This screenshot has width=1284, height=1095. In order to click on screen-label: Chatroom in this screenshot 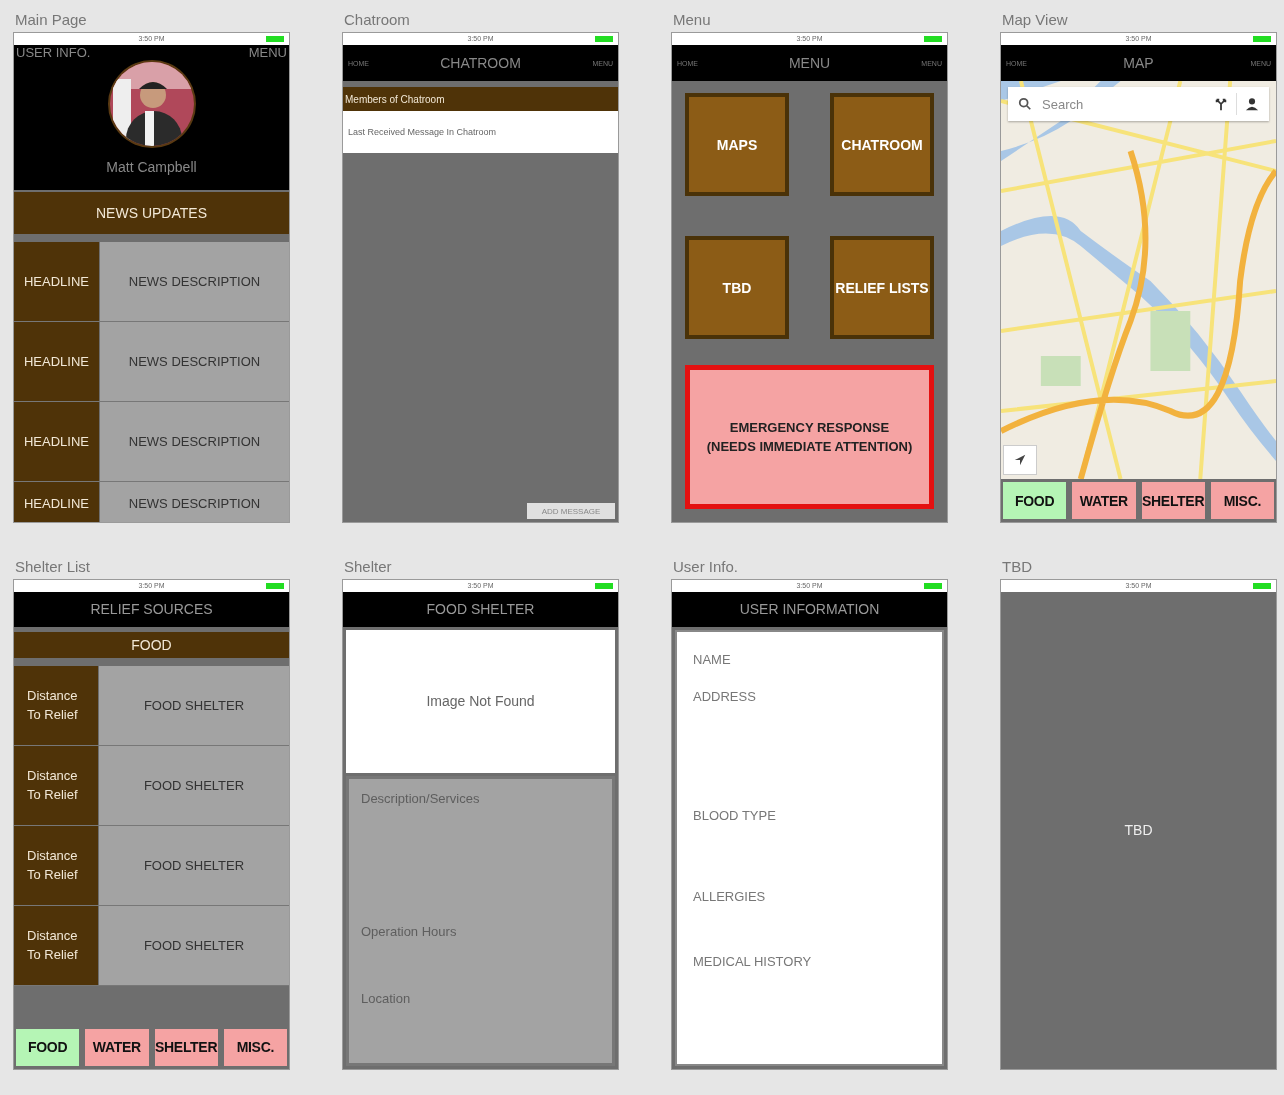, I will do `click(377, 20)`.